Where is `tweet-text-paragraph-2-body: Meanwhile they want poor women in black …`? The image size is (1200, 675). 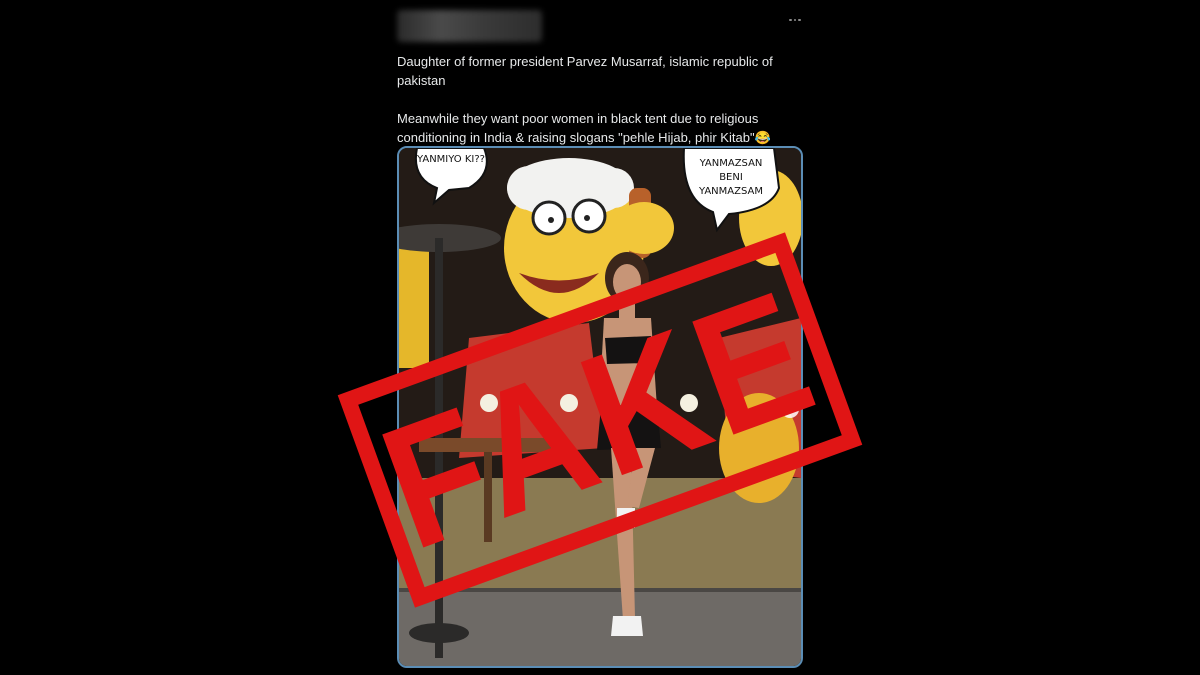 tweet-text-paragraph-2-body: Meanwhile they want poor women in black … is located at coordinates (578, 128).